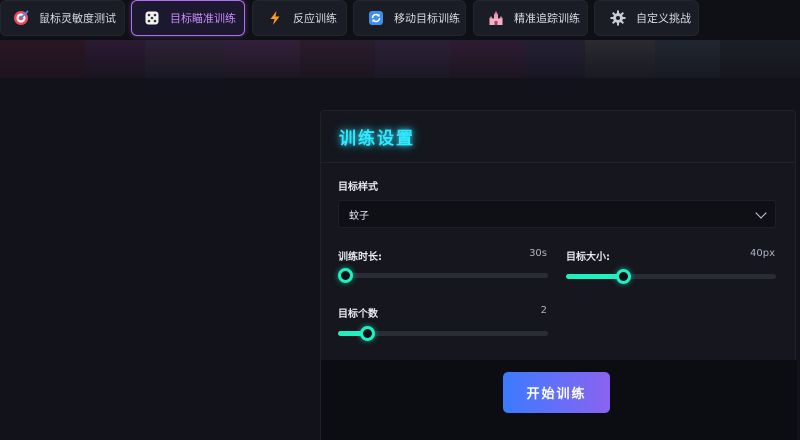 This screenshot has height=440, width=800. Describe the element at coordinates (358, 187) in the screenshot. I see `target-style-label: 目标样式` at that location.